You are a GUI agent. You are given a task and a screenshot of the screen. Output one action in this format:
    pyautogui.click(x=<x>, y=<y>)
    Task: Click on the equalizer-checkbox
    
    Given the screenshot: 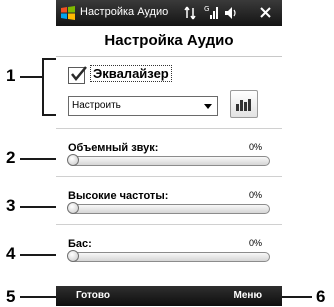 What is the action you would take?
    pyautogui.click(x=77, y=75)
    